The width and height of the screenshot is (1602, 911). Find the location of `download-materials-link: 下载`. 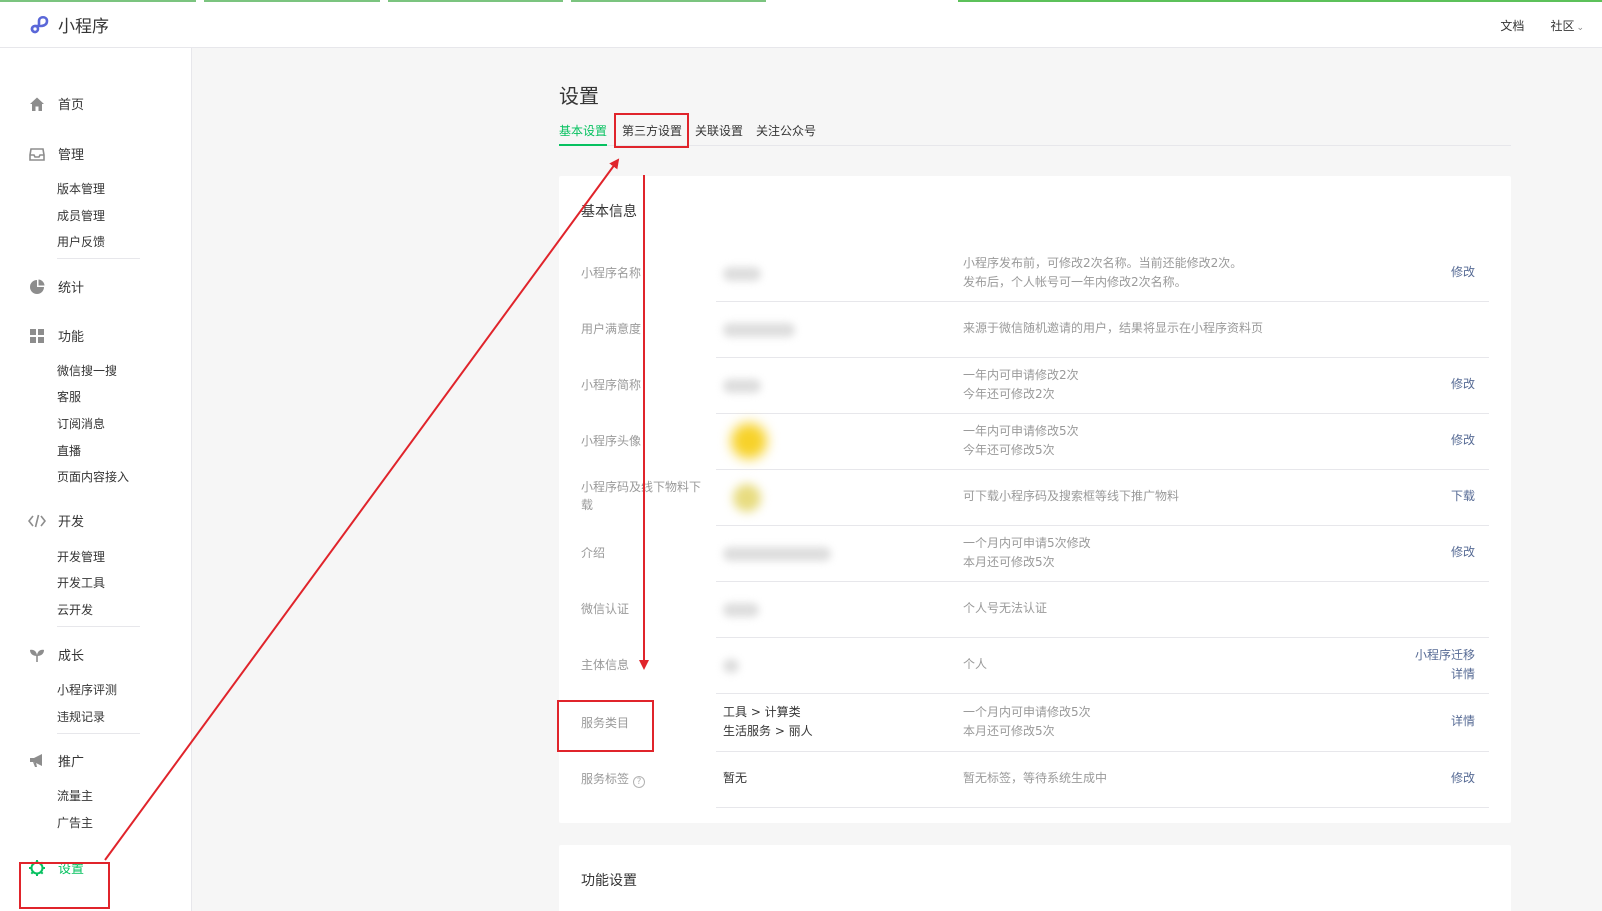

download-materials-link: 下载 is located at coordinates (1463, 496).